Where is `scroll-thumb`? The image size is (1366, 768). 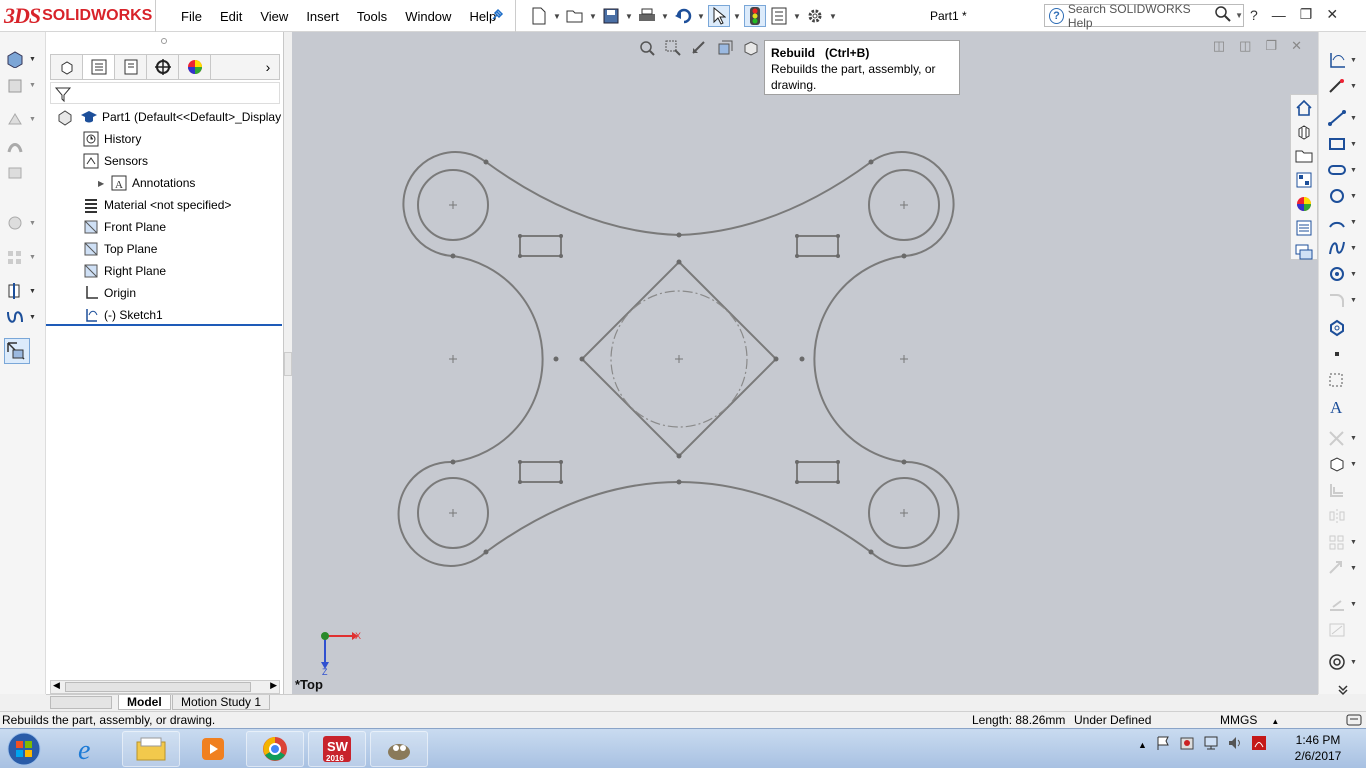
scroll-thumb is located at coordinates (158, 687).